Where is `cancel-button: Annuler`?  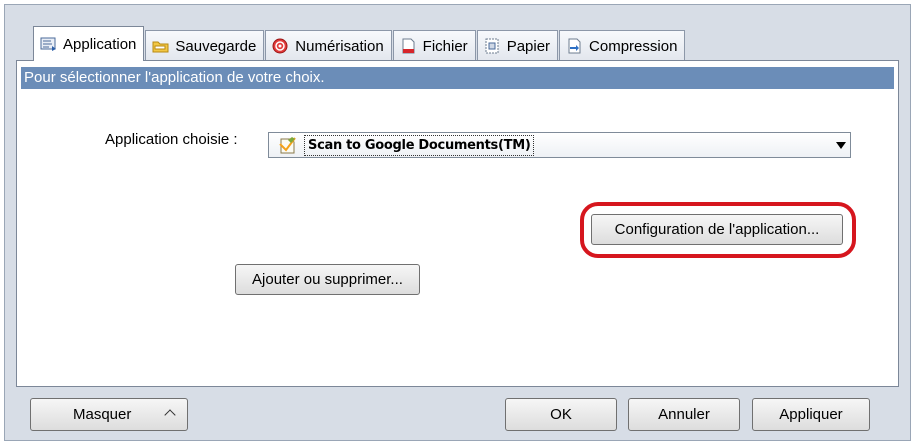 cancel-button: Annuler is located at coordinates (684, 414).